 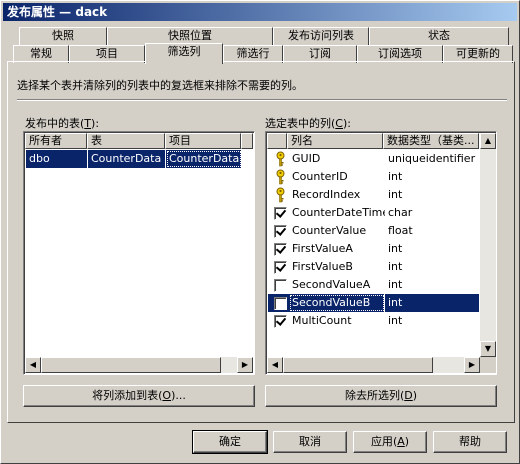 I want to click on list-item: CounterDateTime char, so click(x=374, y=213).